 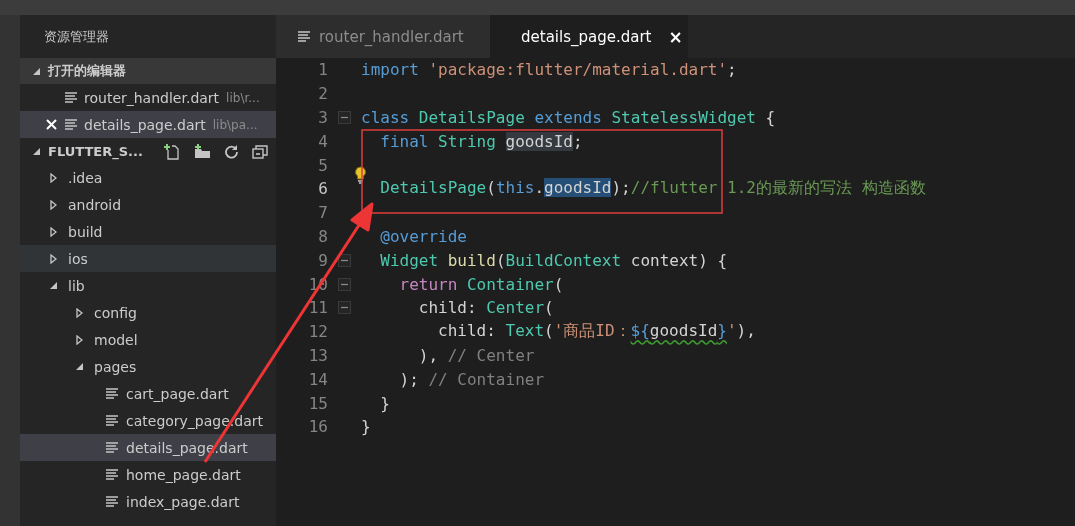 I want to click on collapse-all-icon, so click(x=260, y=151).